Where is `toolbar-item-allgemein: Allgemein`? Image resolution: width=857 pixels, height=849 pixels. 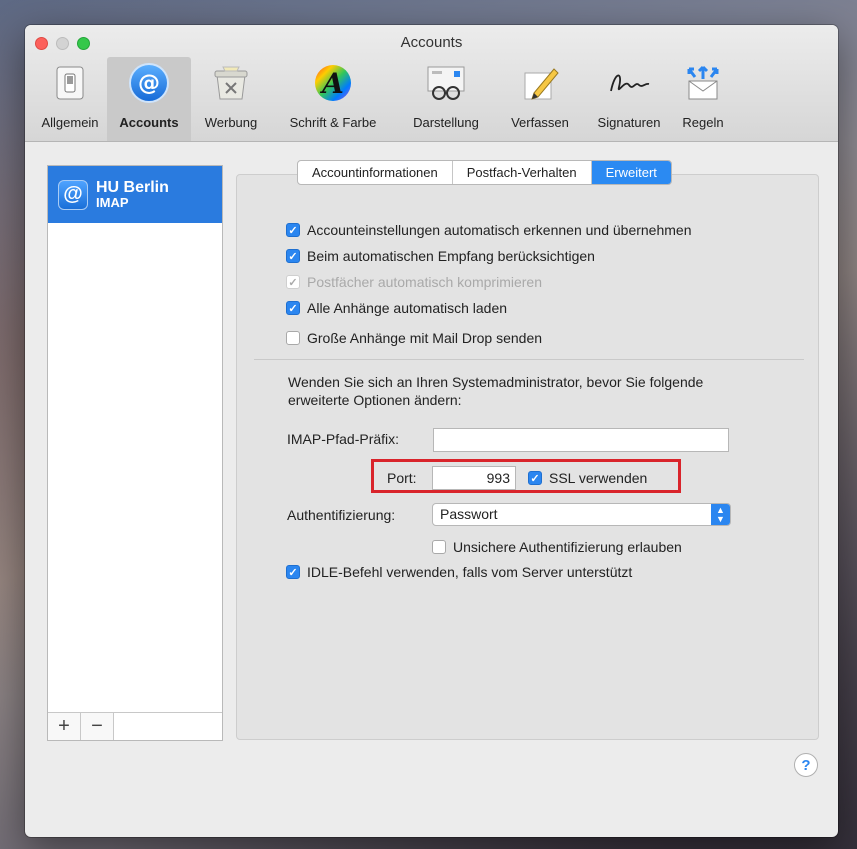
toolbar-item-allgemein: Allgemein is located at coordinates (70, 99).